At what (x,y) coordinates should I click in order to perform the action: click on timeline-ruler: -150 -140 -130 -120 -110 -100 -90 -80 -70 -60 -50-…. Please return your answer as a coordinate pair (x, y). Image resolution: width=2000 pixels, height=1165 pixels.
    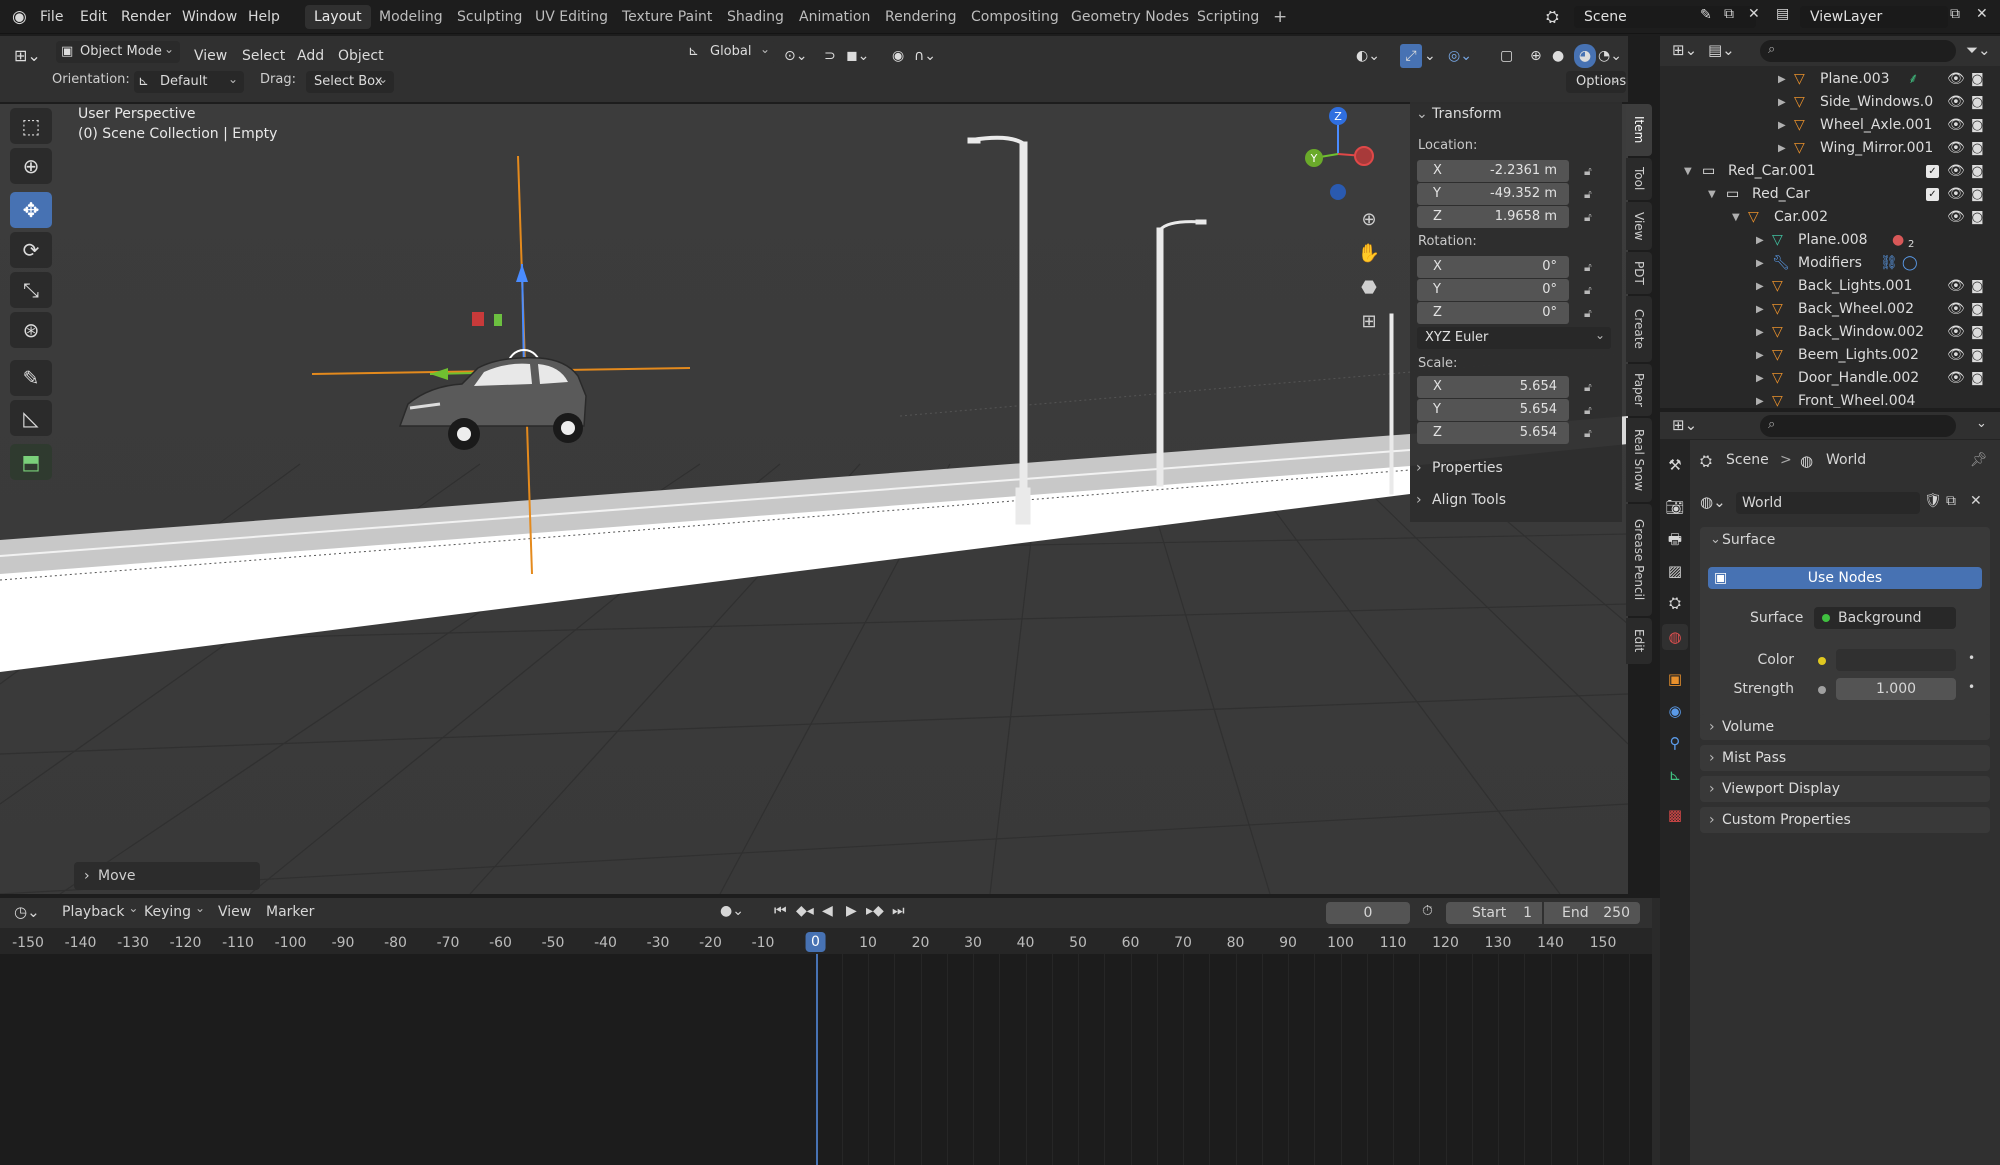
    Looking at the image, I should click on (826, 941).